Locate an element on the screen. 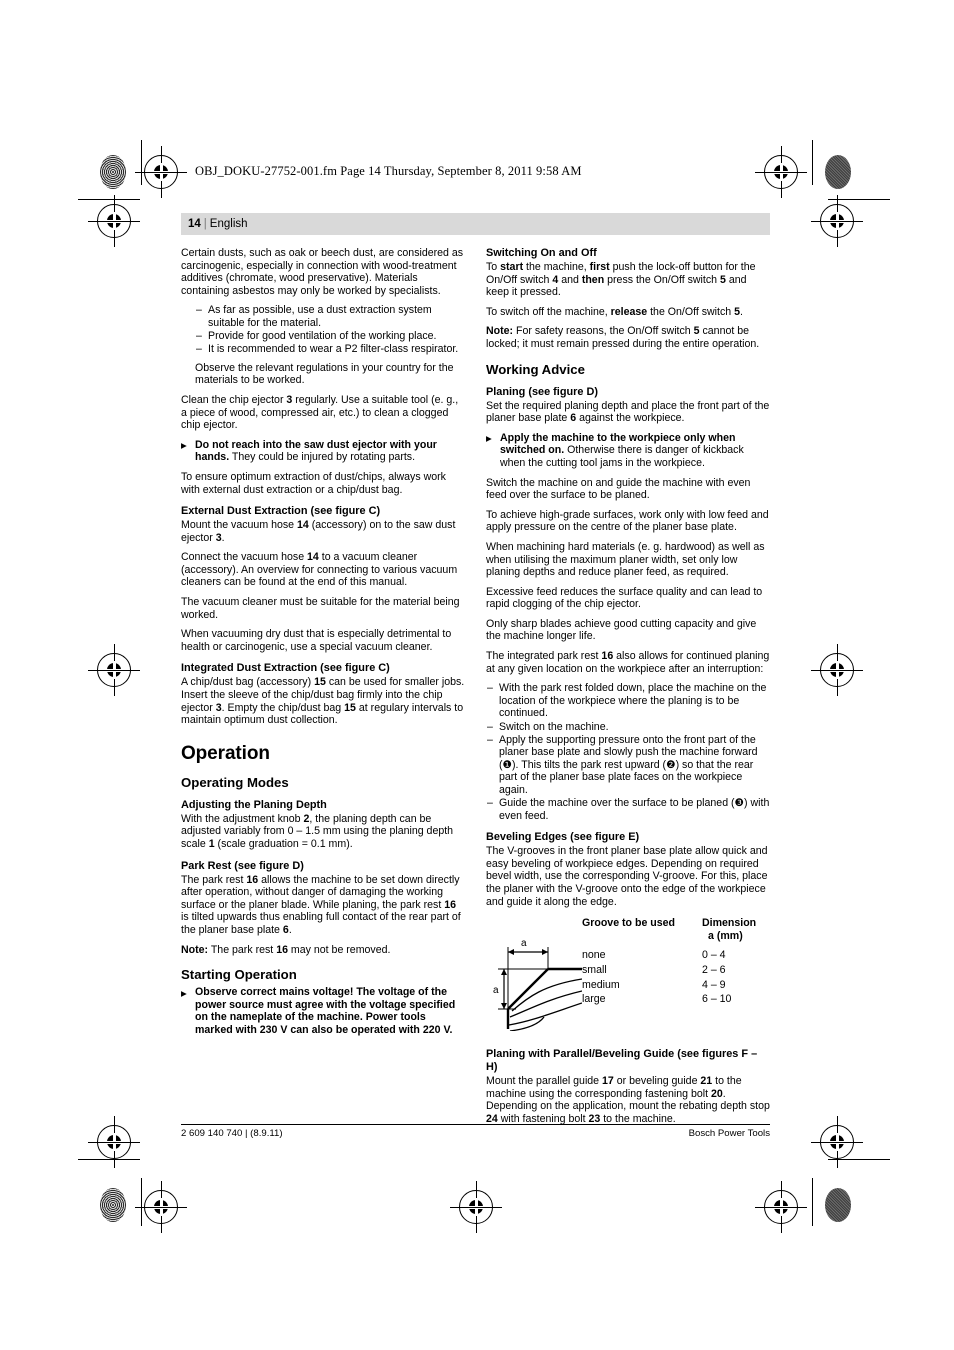 The width and height of the screenshot is (954, 1350). emphasis: then is located at coordinates (593, 279).